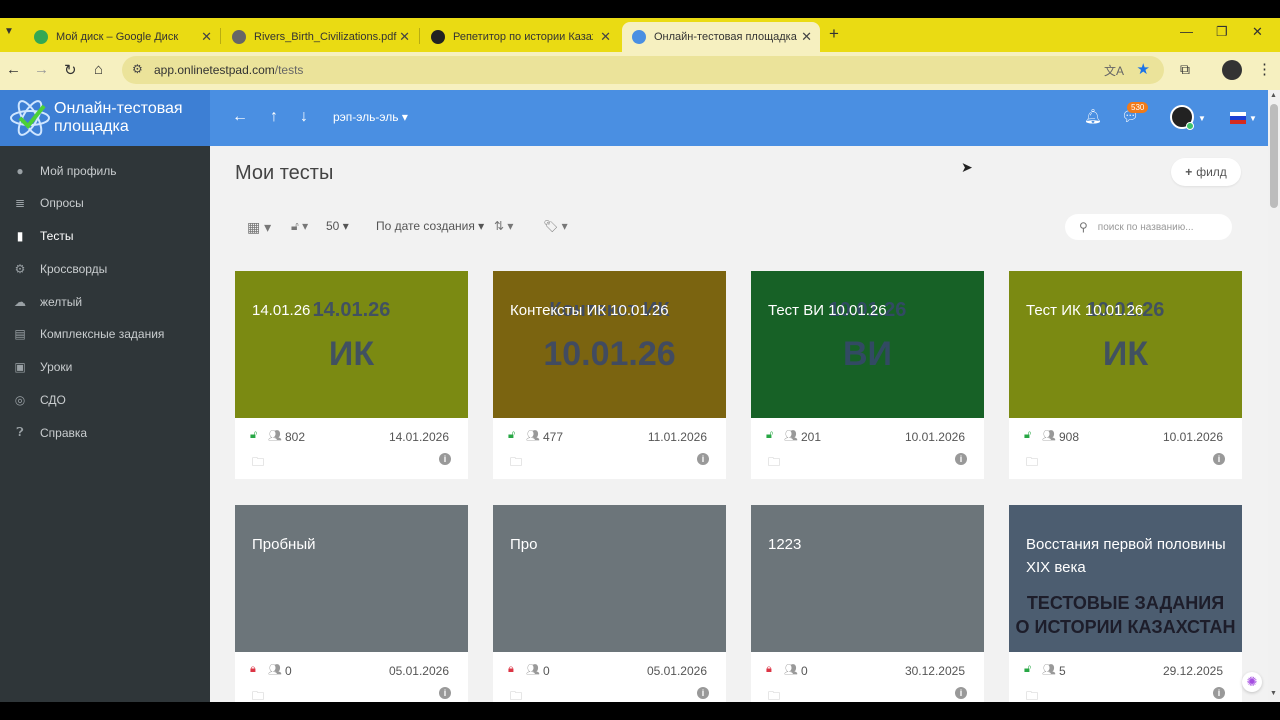  I want to click on forward-icon: →, so click(41, 69).